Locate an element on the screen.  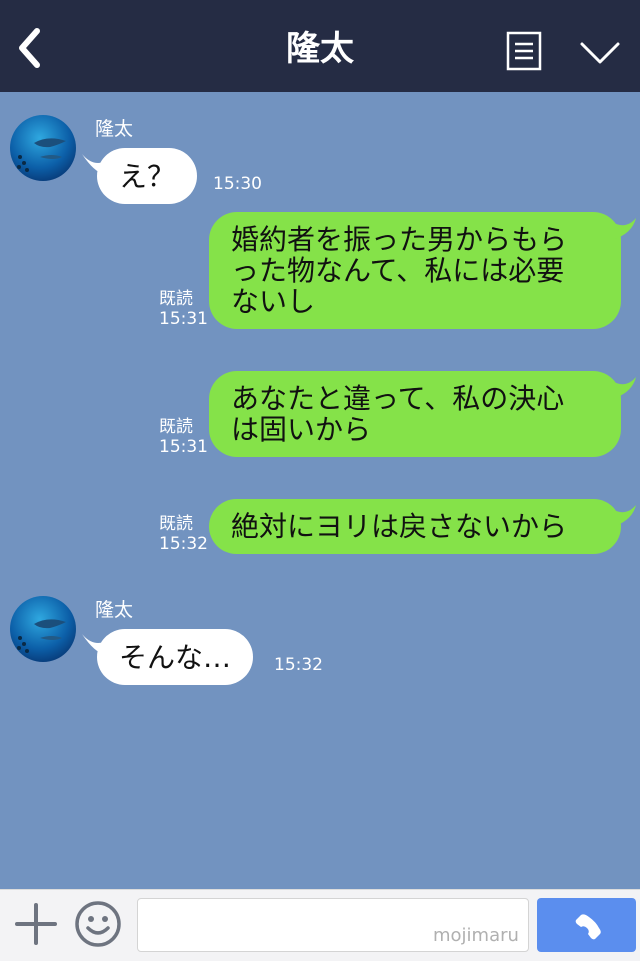
emoji-button is located at coordinates (98, 924).